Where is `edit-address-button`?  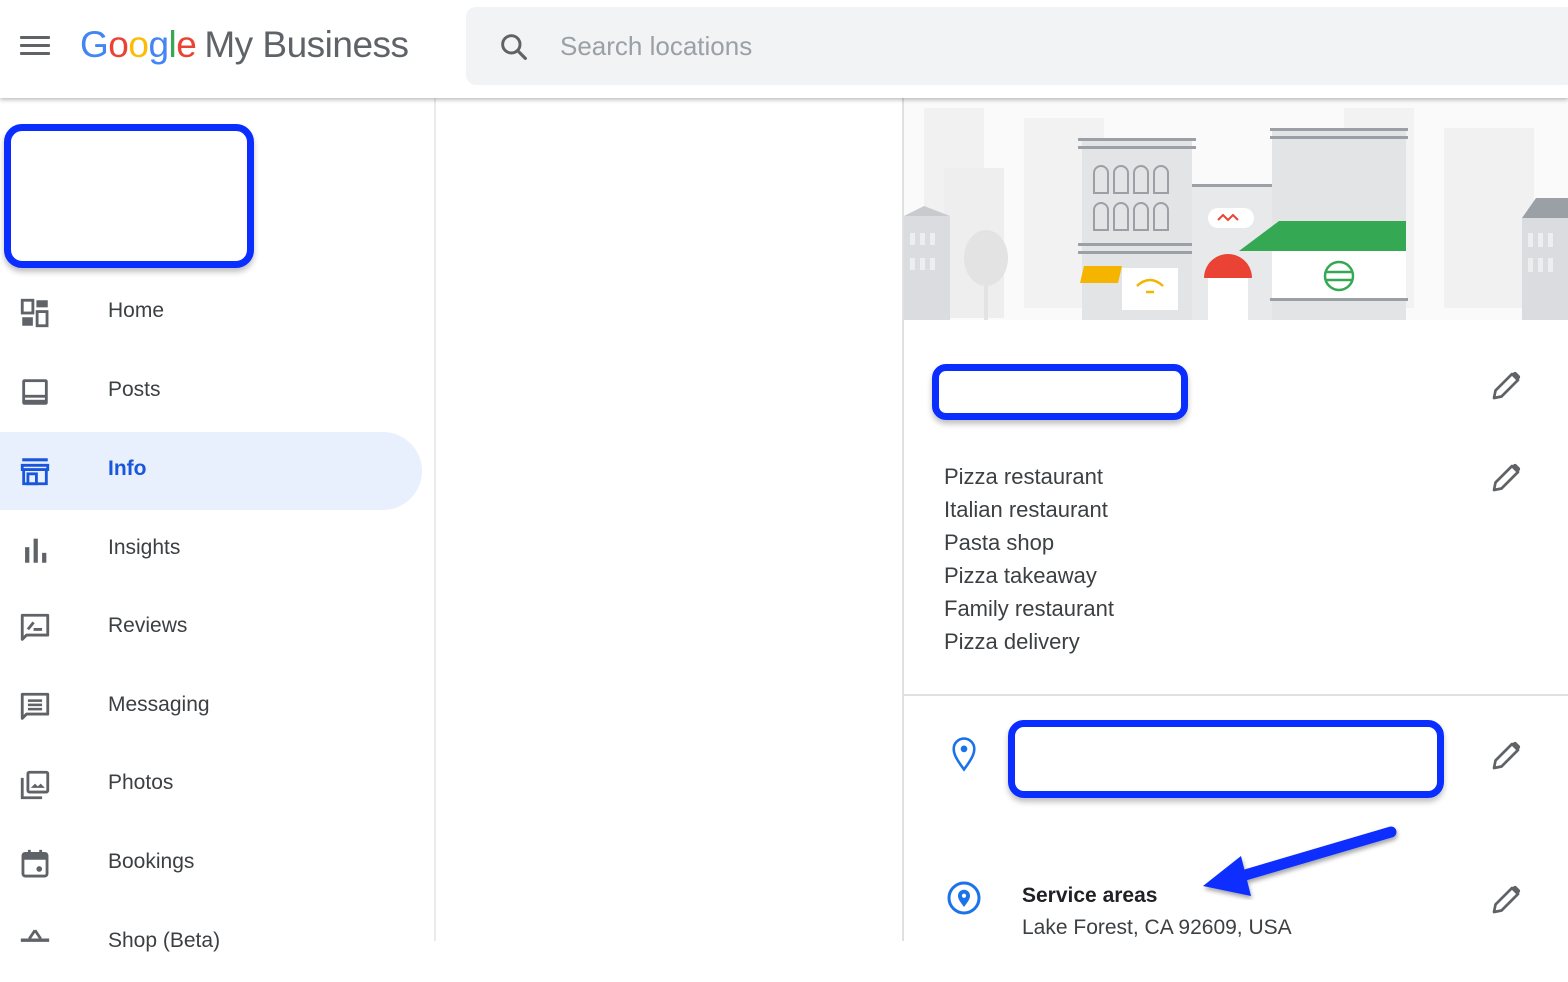
edit-address-button is located at coordinates (1506, 756).